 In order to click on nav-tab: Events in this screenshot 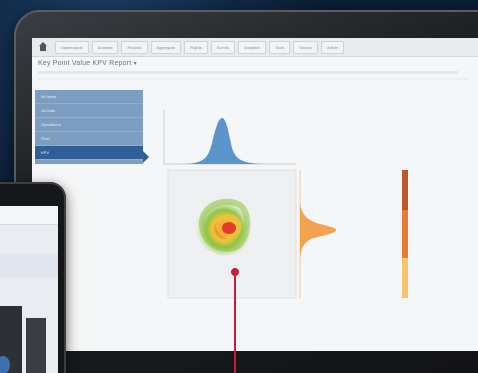, I will do `click(222, 47)`.